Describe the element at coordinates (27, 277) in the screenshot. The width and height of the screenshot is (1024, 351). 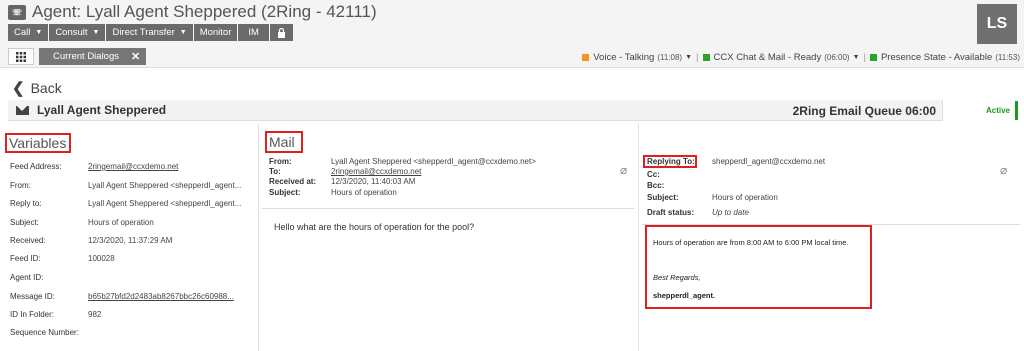
I see `variable-label: Agent ID:` at that location.